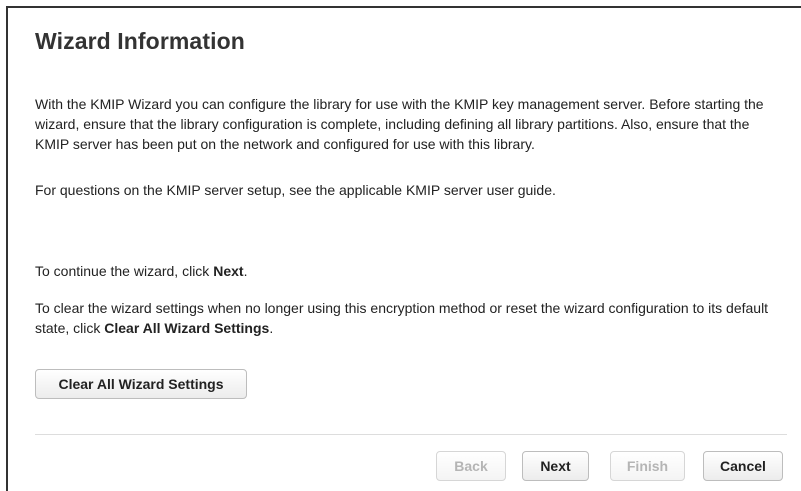 The width and height of the screenshot is (801, 491). I want to click on back-button: Back, so click(471, 466).